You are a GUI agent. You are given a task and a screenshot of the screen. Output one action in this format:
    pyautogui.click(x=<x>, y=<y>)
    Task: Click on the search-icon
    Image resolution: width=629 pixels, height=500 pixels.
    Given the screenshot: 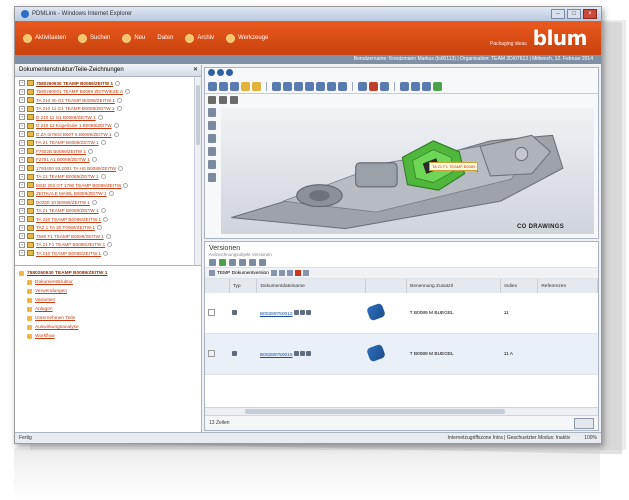 What is the action you would take?
    pyautogui.click(x=256, y=86)
    